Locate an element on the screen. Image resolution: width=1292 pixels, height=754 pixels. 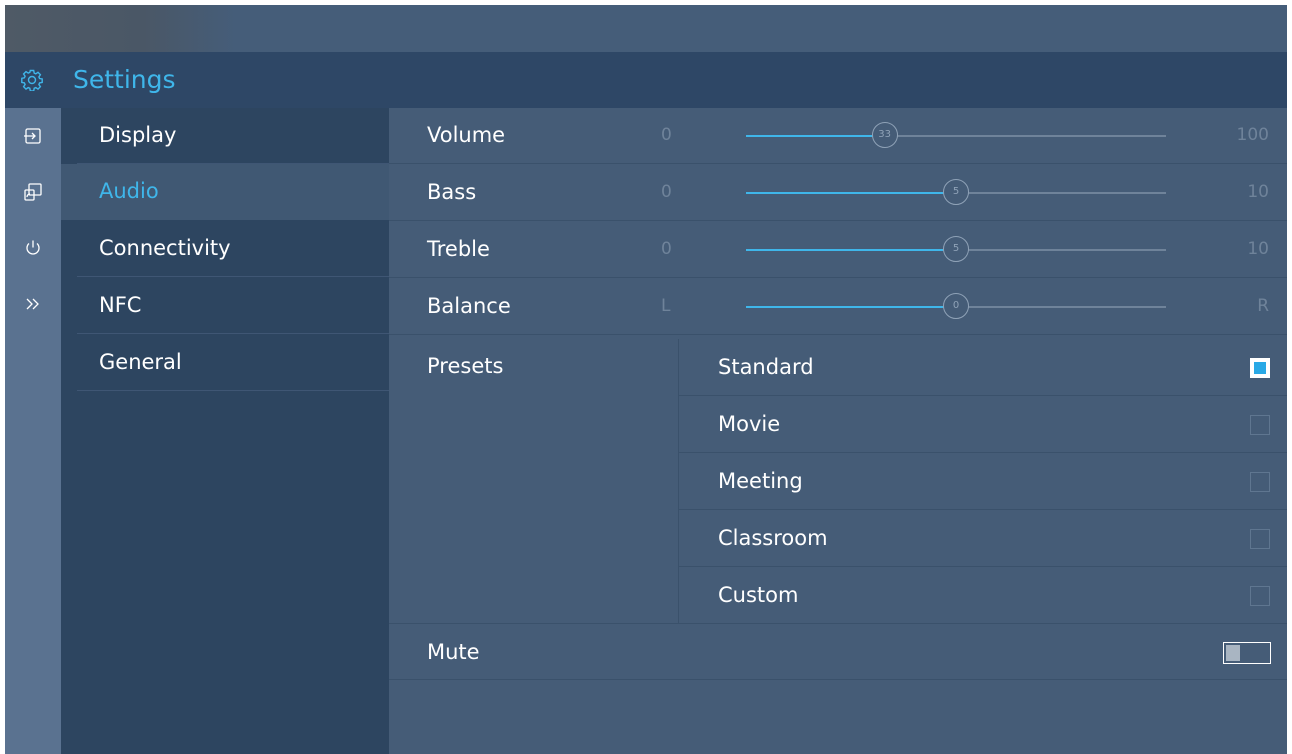
top-bar is located at coordinates (646, 28).